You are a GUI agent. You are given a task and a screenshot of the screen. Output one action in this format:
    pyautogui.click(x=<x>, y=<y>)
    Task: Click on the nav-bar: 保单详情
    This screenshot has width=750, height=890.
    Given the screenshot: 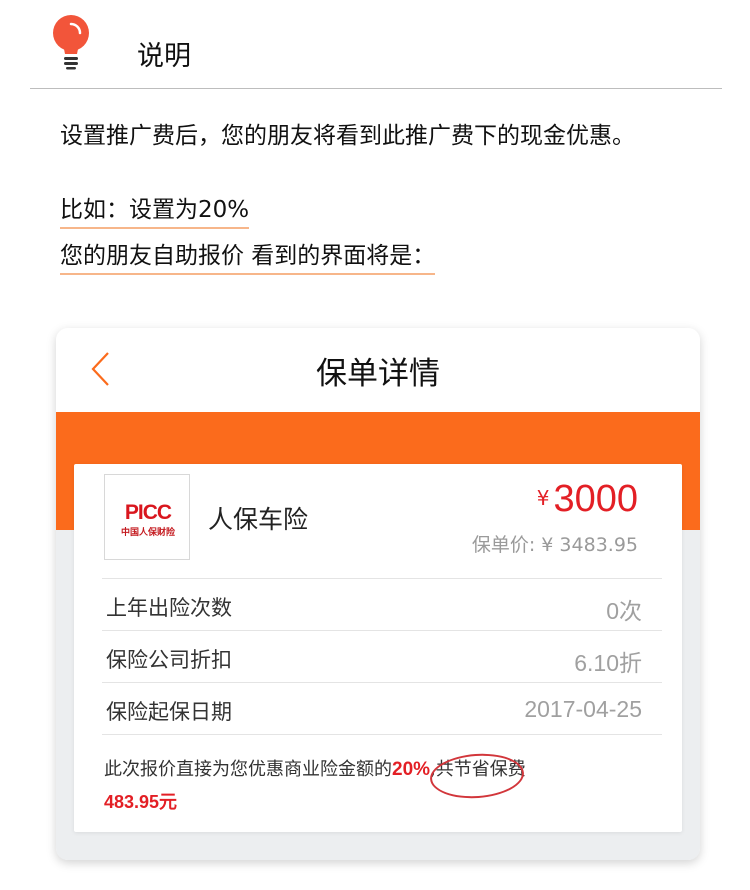 What is the action you would take?
    pyautogui.click(x=378, y=370)
    